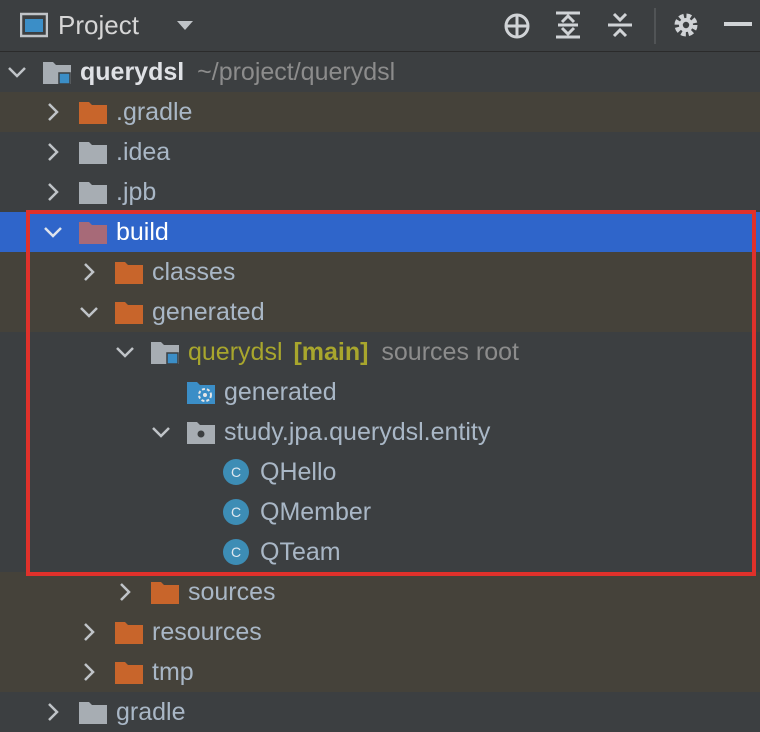 This screenshot has width=760, height=732. What do you see at coordinates (173, 672) in the screenshot?
I see `tree-label: tmp` at bounding box center [173, 672].